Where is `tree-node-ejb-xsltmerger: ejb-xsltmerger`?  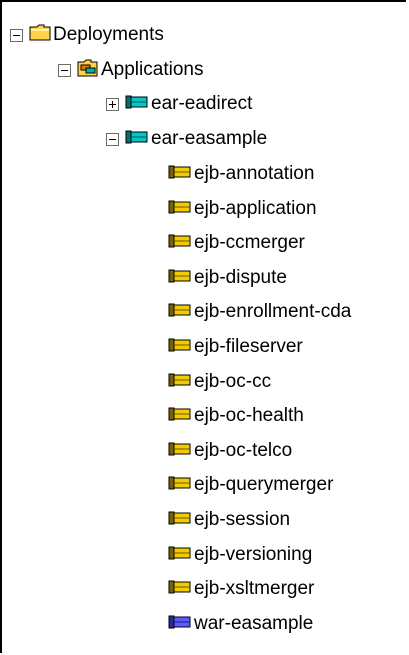 tree-node-ejb-xsltmerger: ejb-xsltmerger is located at coordinates (241, 589).